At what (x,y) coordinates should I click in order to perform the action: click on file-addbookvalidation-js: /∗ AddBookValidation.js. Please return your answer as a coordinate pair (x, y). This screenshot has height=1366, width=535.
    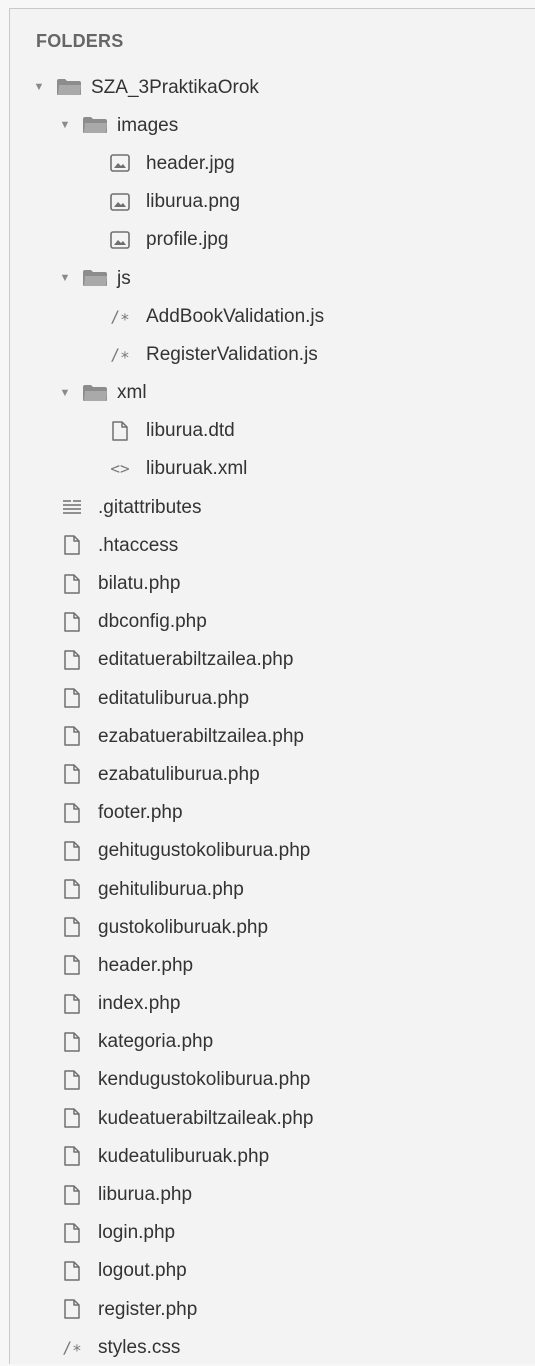
    Looking at the image, I should click on (272, 316).